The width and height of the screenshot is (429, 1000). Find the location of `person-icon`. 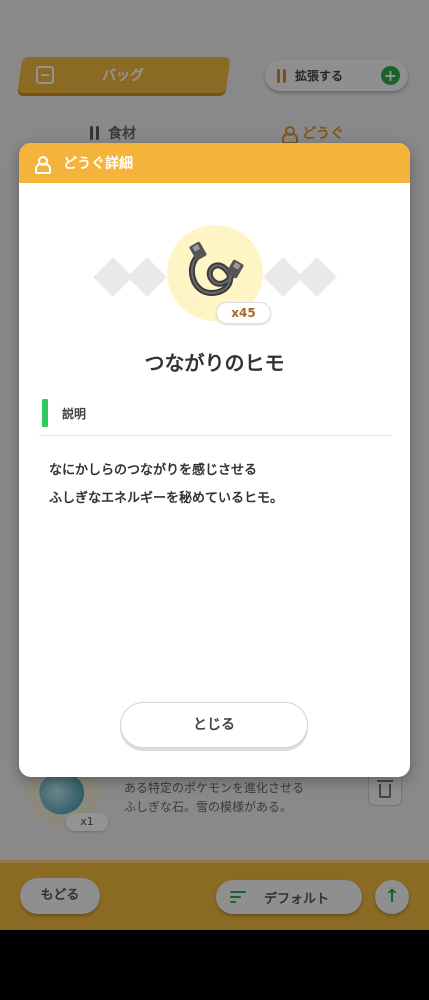

person-icon is located at coordinates (43, 165).